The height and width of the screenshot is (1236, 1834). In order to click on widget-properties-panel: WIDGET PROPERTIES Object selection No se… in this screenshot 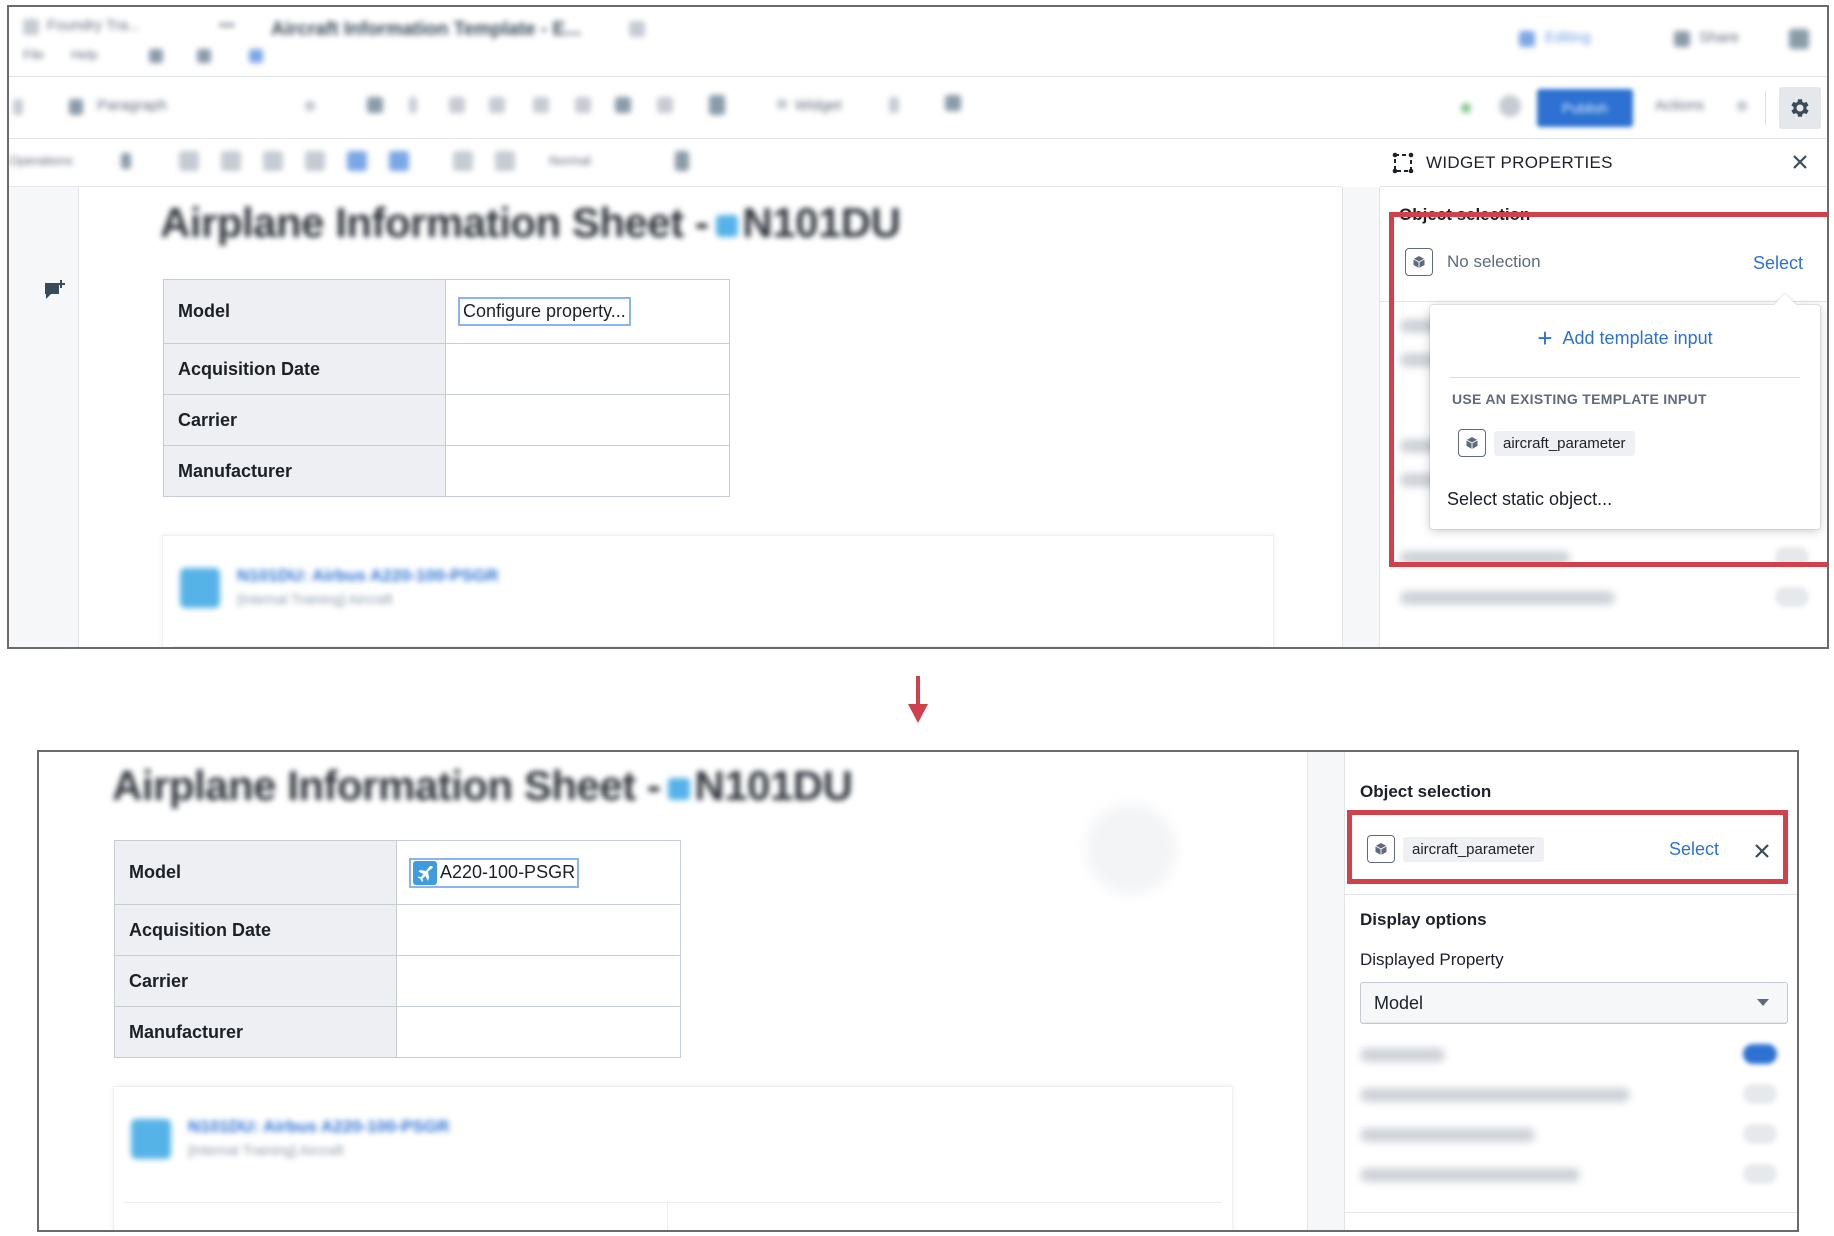, I will do `click(1603, 393)`.